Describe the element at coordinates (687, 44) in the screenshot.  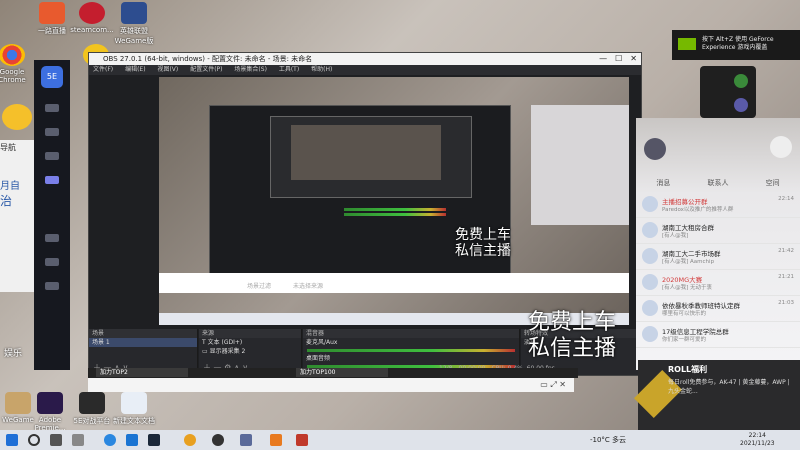
I see `nvidia-icon` at that location.